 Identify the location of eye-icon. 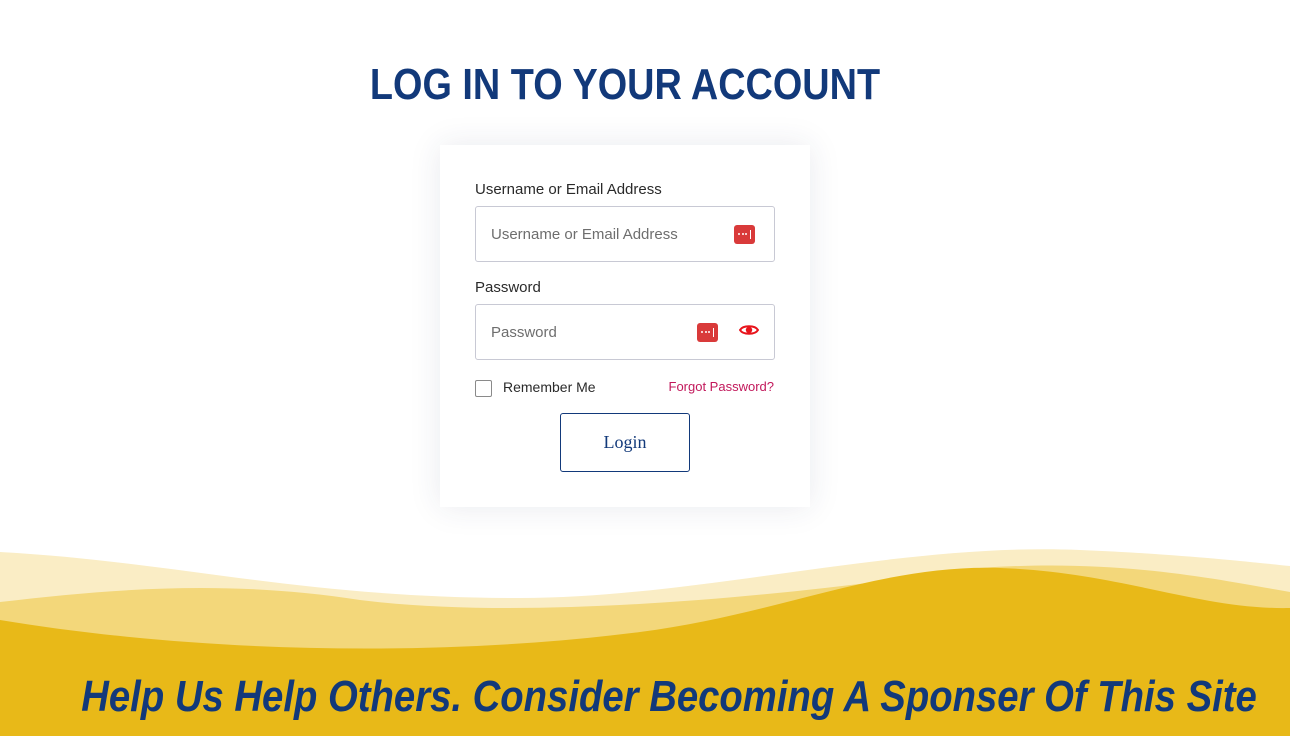
(749, 330).